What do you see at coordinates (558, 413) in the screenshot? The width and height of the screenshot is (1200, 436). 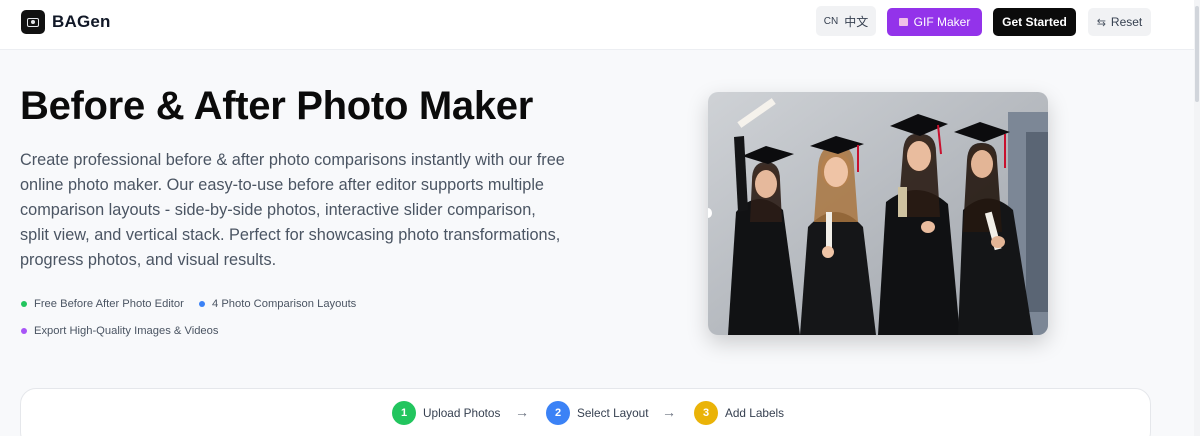 I see `step-number-badge: 2` at bounding box center [558, 413].